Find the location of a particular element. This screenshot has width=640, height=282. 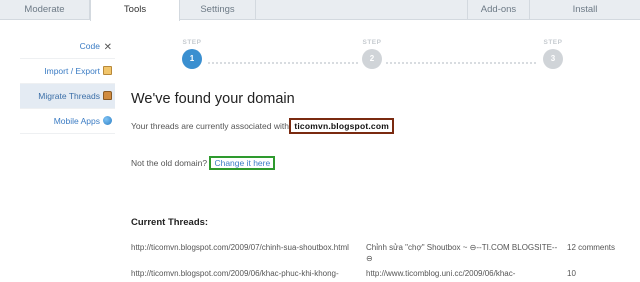

thread-comment-count: 10 is located at coordinates (571, 273).